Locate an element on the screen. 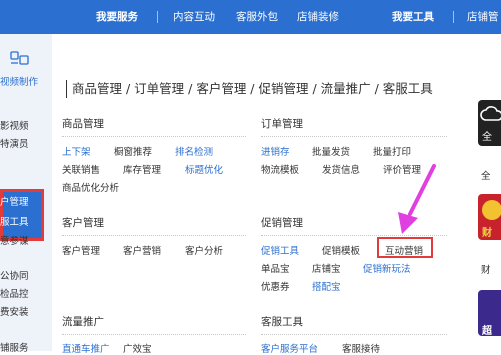  link-new-promo: 促销新玩法 is located at coordinates (387, 268).